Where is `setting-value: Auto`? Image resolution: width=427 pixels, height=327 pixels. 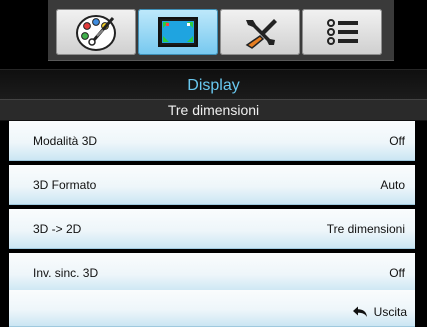
setting-value: Auto is located at coordinates (392, 185).